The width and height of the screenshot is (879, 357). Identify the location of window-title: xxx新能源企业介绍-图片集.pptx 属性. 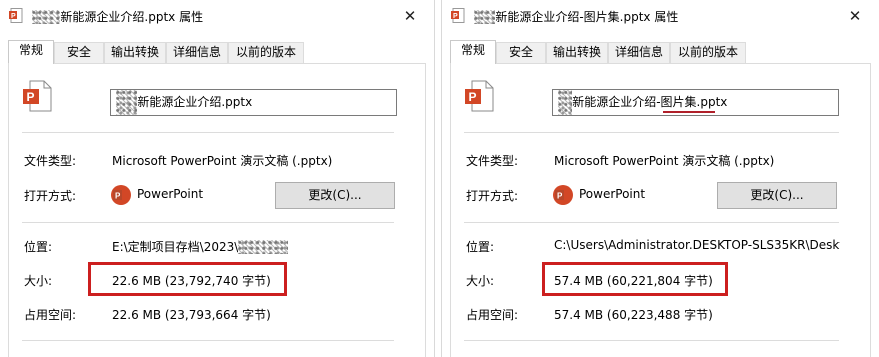
(576, 16).